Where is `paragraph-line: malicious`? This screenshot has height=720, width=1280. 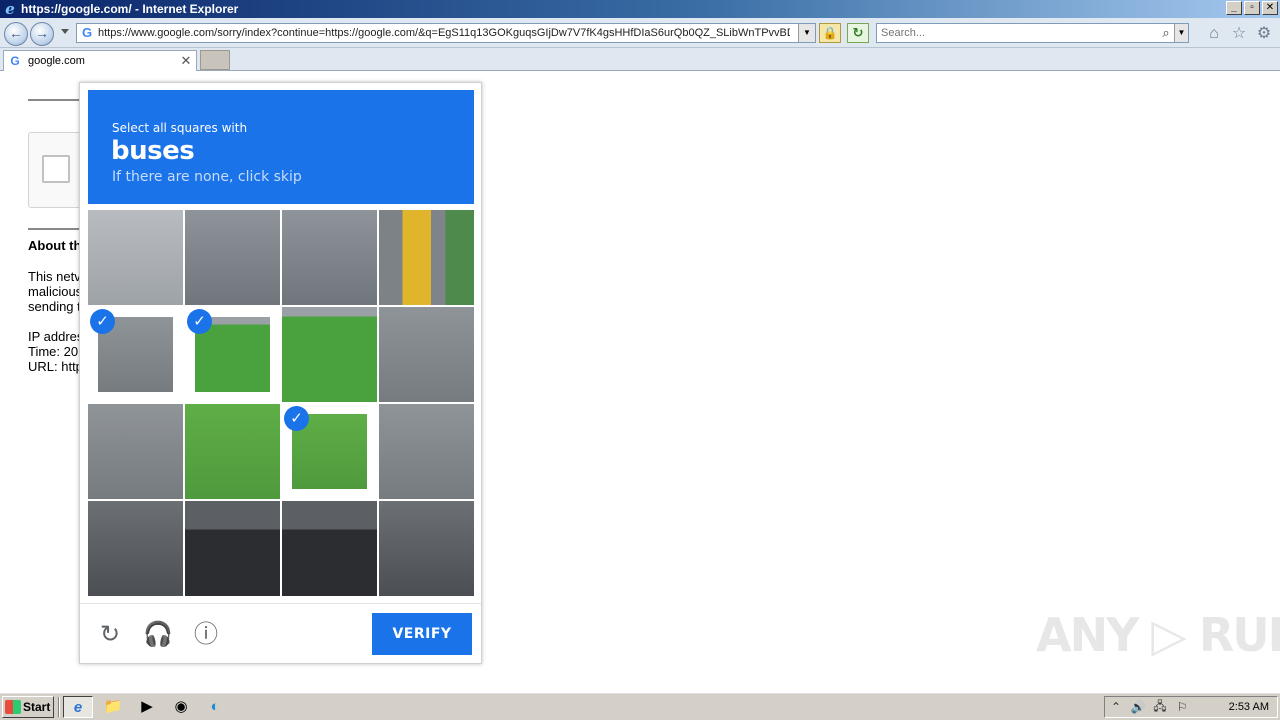
paragraph-line: malicious is located at coordinates (55, 291).